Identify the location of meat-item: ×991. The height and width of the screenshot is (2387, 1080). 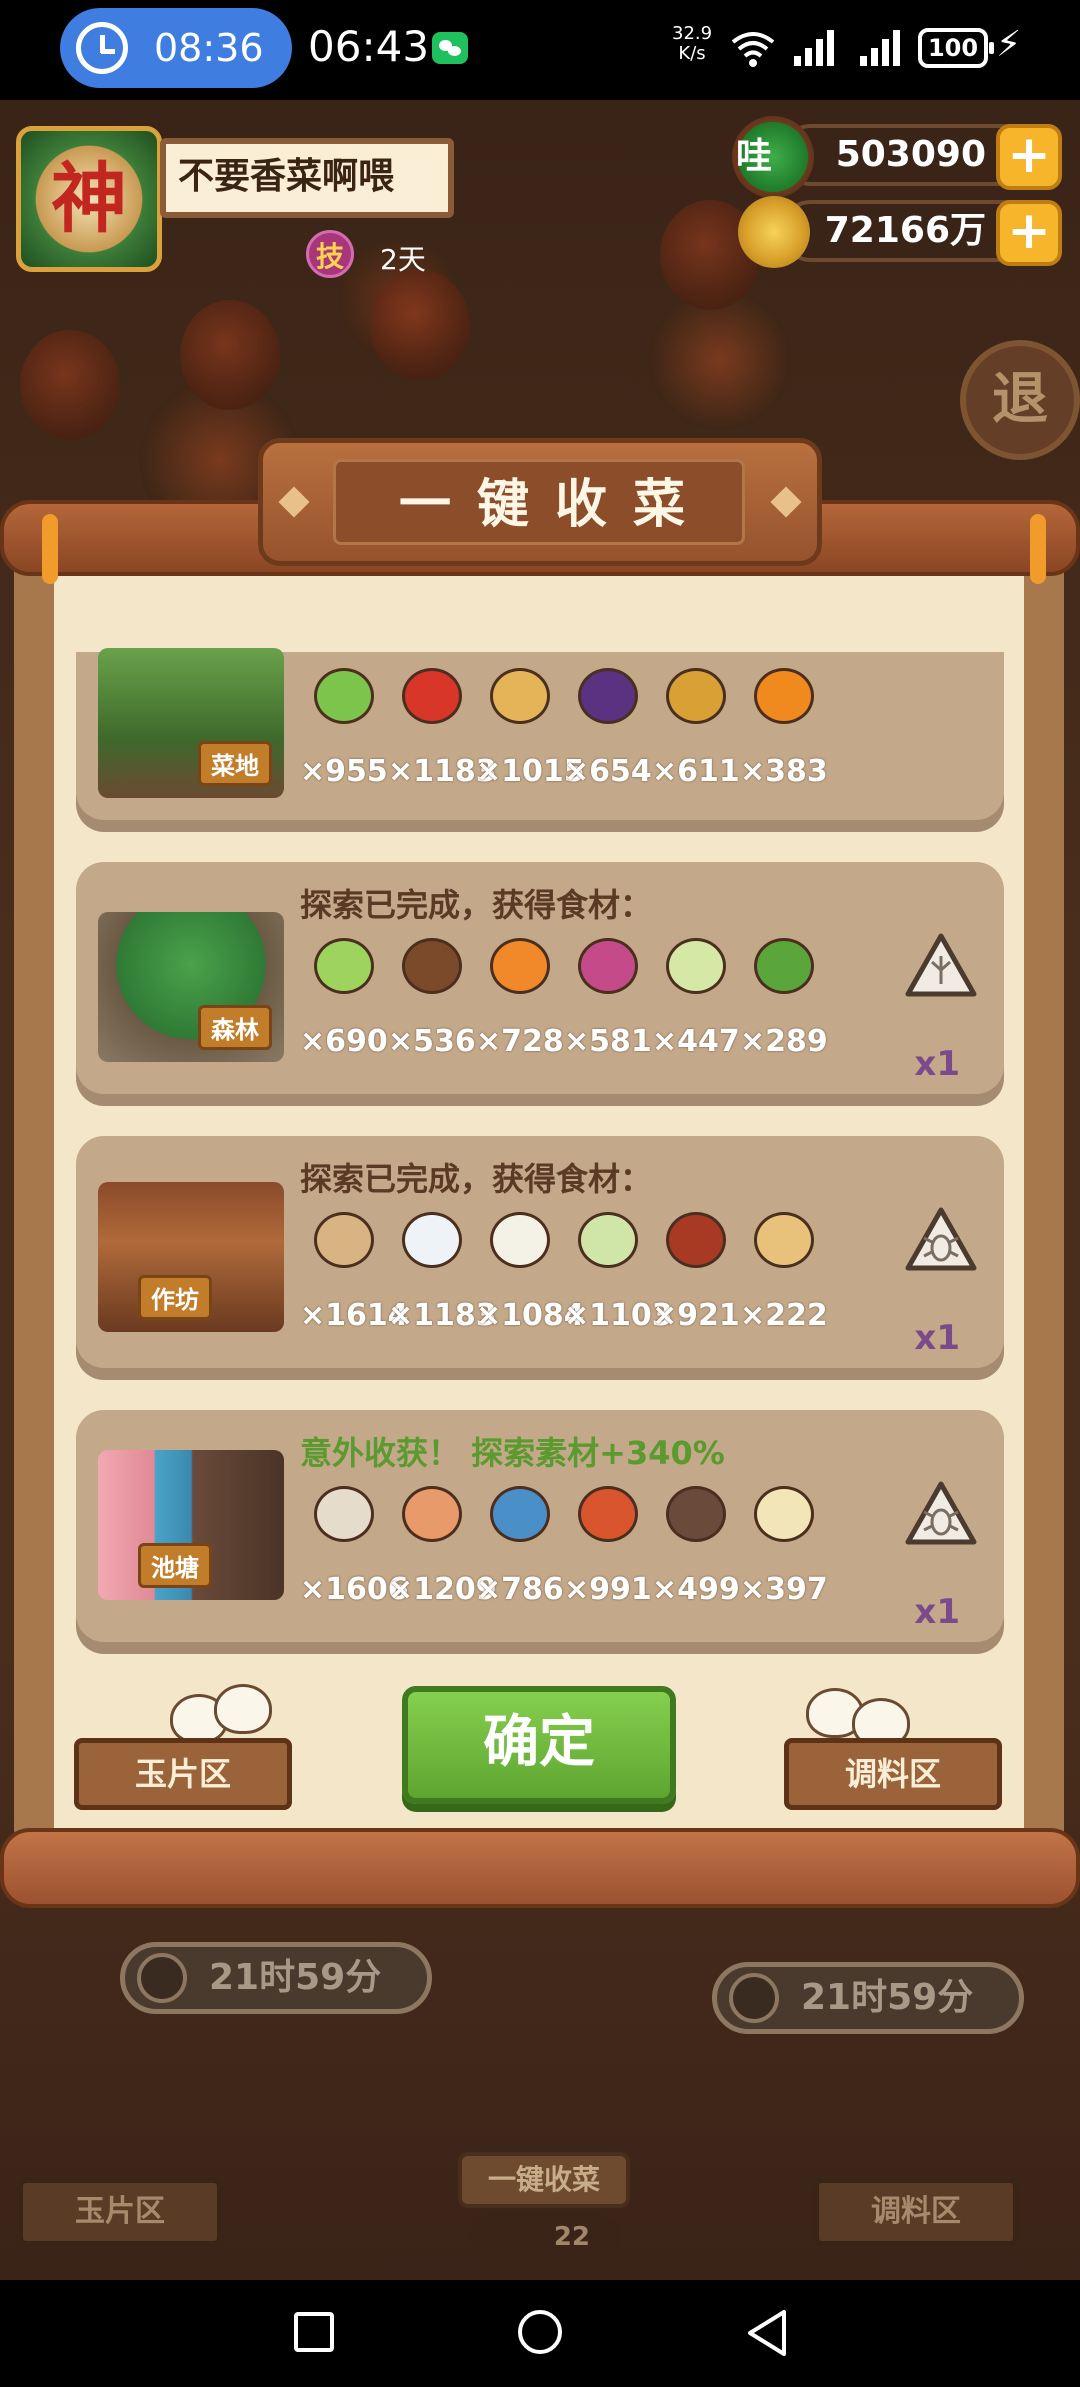
(610, 1551).